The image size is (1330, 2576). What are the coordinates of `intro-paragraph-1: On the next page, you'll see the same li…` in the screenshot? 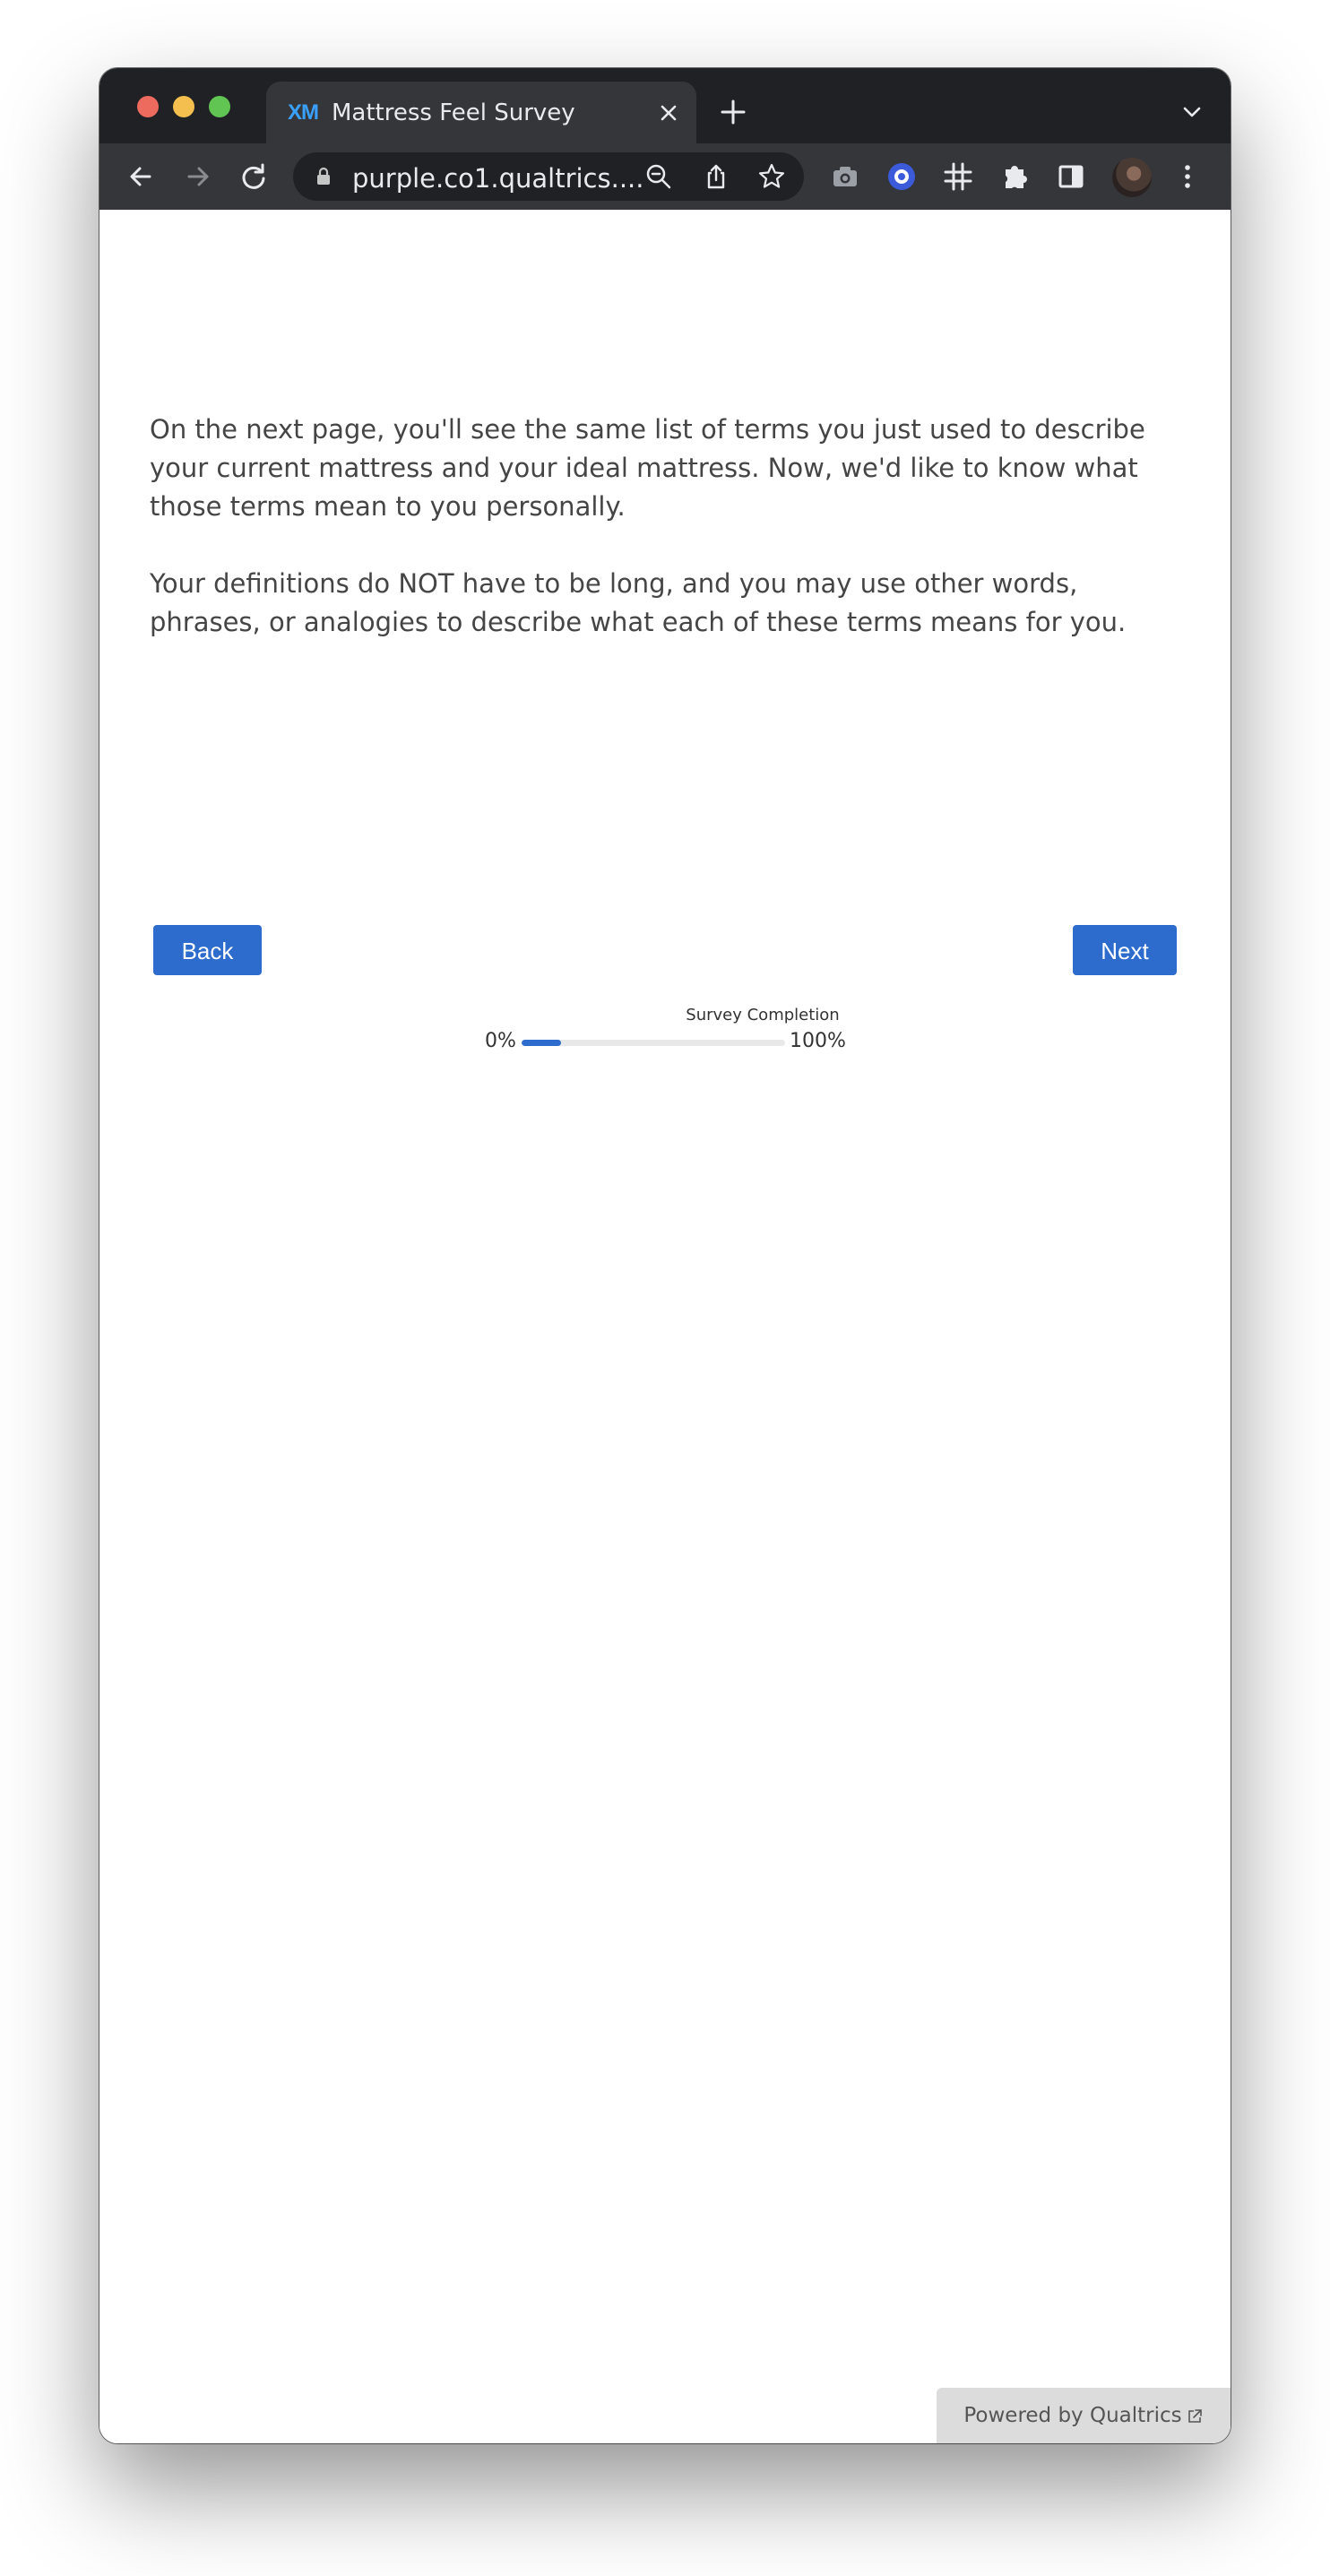 It's located at (647, 468).